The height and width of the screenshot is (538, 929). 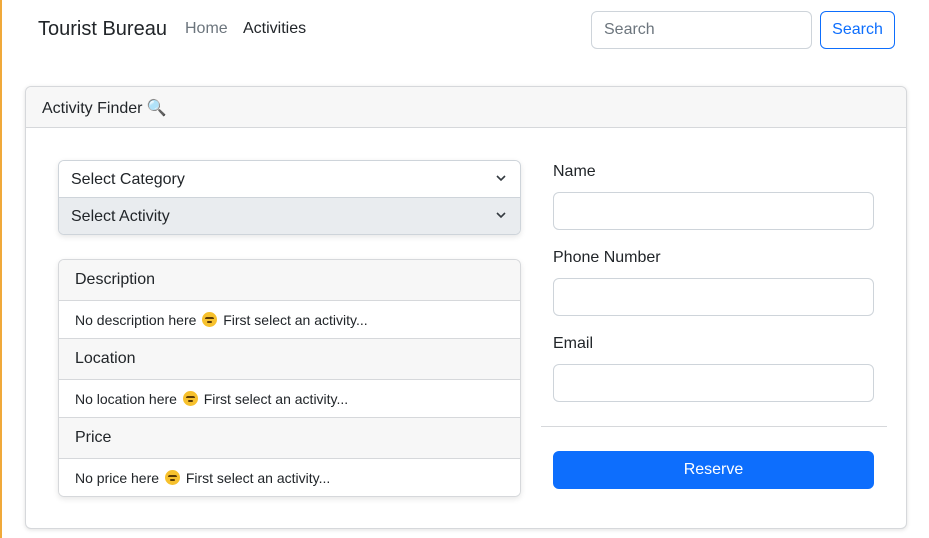 What do you see at coordinates (574, 171) in the screenshot?
I see `name-label: Name` at bounding box center [574, 171].